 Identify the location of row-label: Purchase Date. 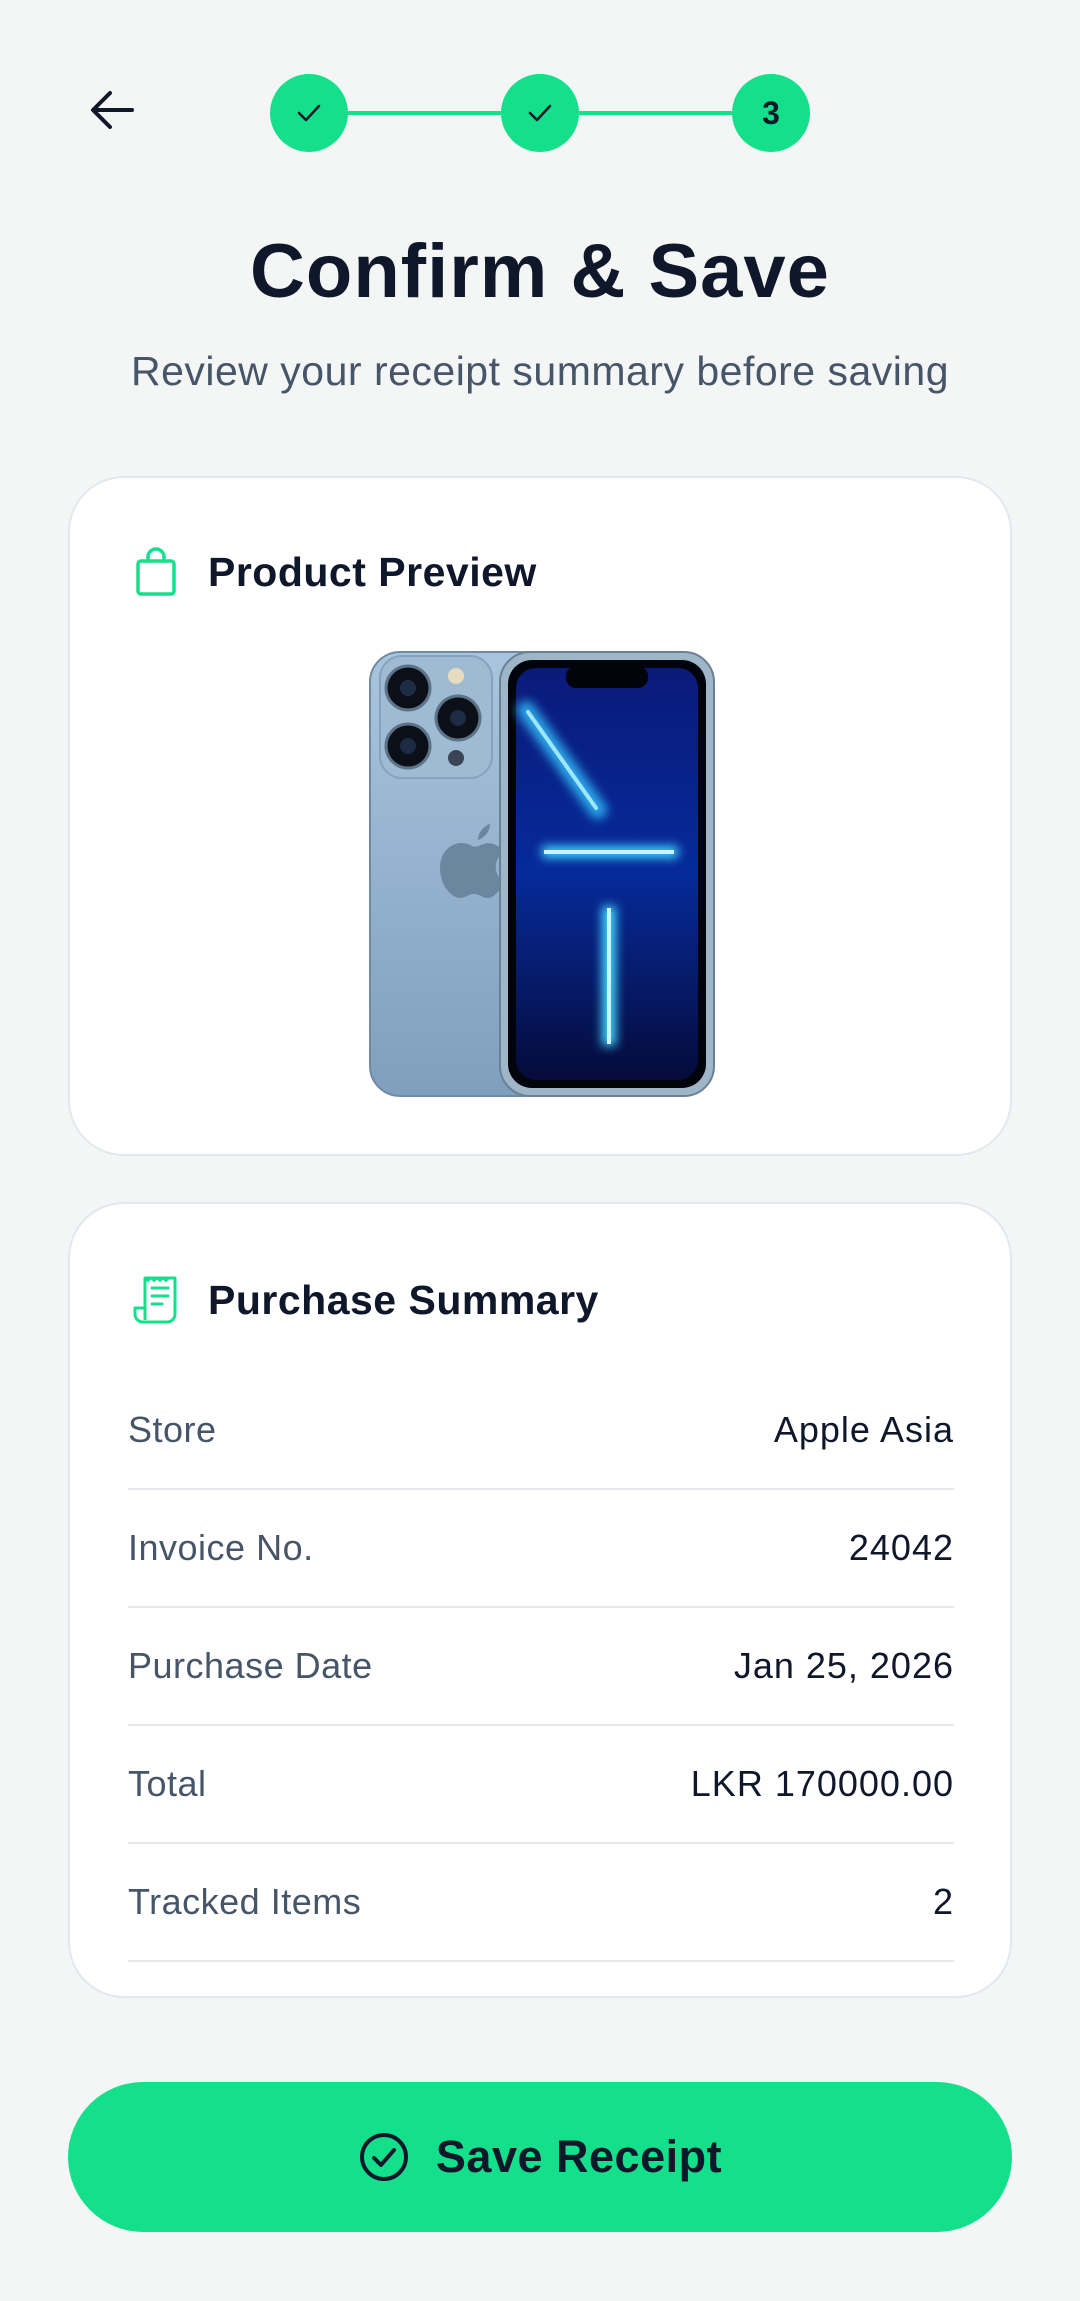
(250, 1665).